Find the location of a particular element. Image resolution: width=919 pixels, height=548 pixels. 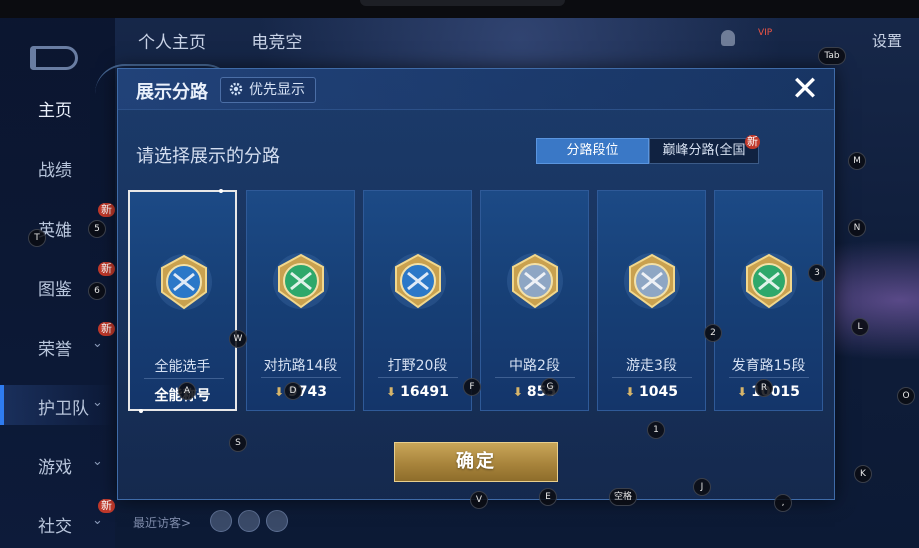

close-icon: ✕ is located at coordinates (805, 89).